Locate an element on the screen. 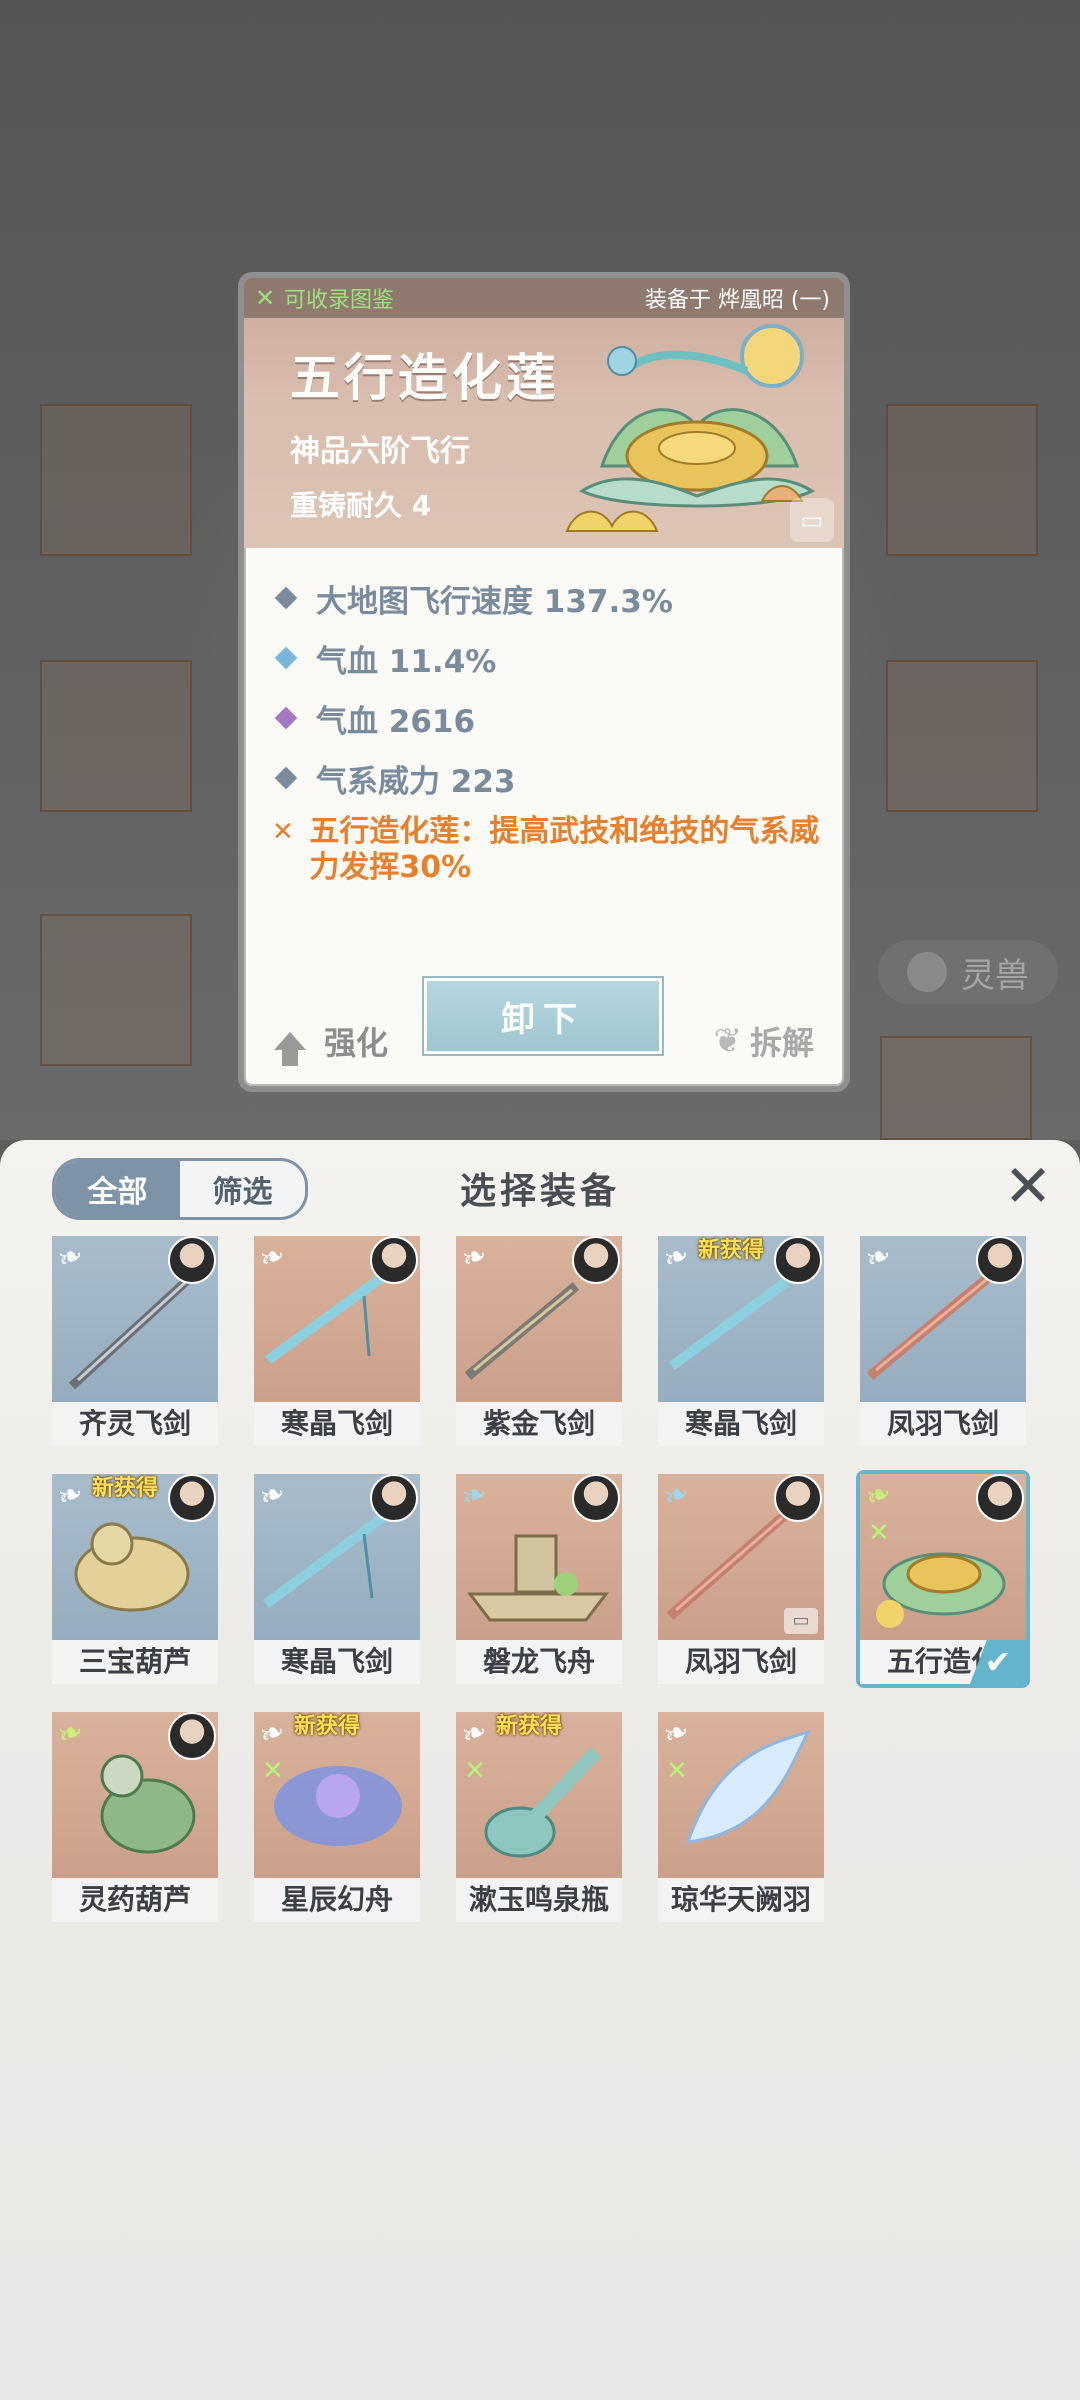 The image size is (1080, 2400). stat-text: 气血 2616 is located at coordinates (396, 721).